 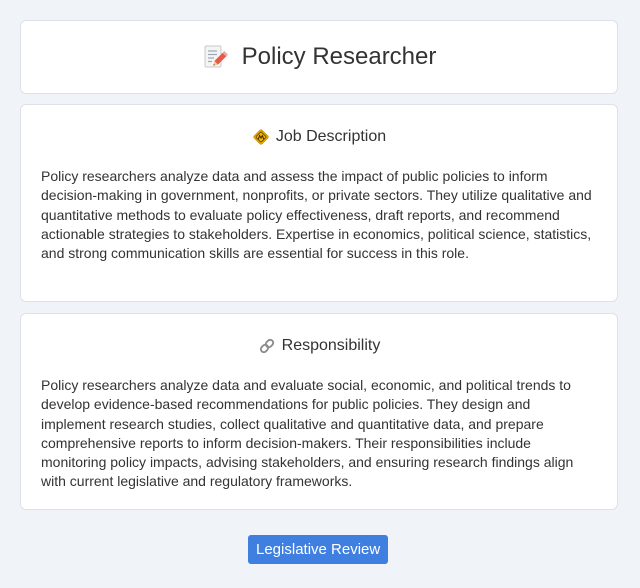 I want to click on responsibility-heading-label: Responsibility, so click(x=331, y=345).